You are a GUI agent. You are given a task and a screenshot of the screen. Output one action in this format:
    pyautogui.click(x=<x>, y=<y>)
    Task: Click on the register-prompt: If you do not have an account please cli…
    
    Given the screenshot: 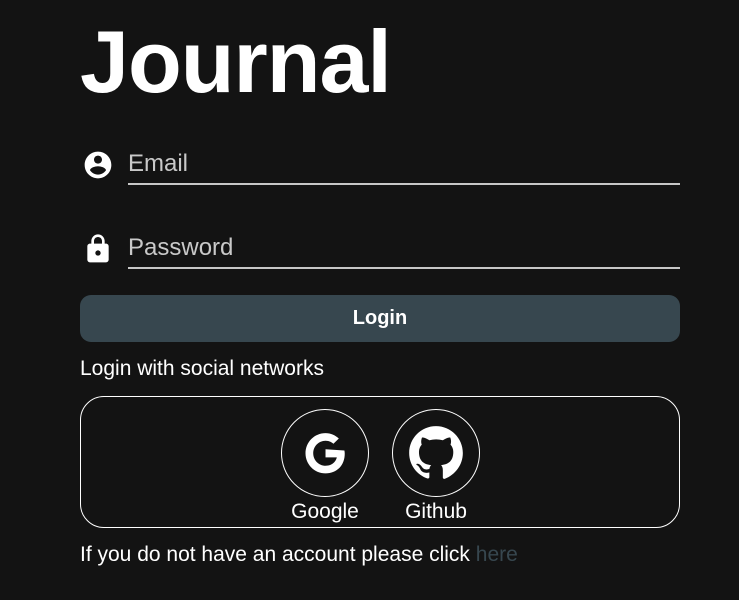 What is the action you would take?
    pyautogui.click(x=299, y=555)
    